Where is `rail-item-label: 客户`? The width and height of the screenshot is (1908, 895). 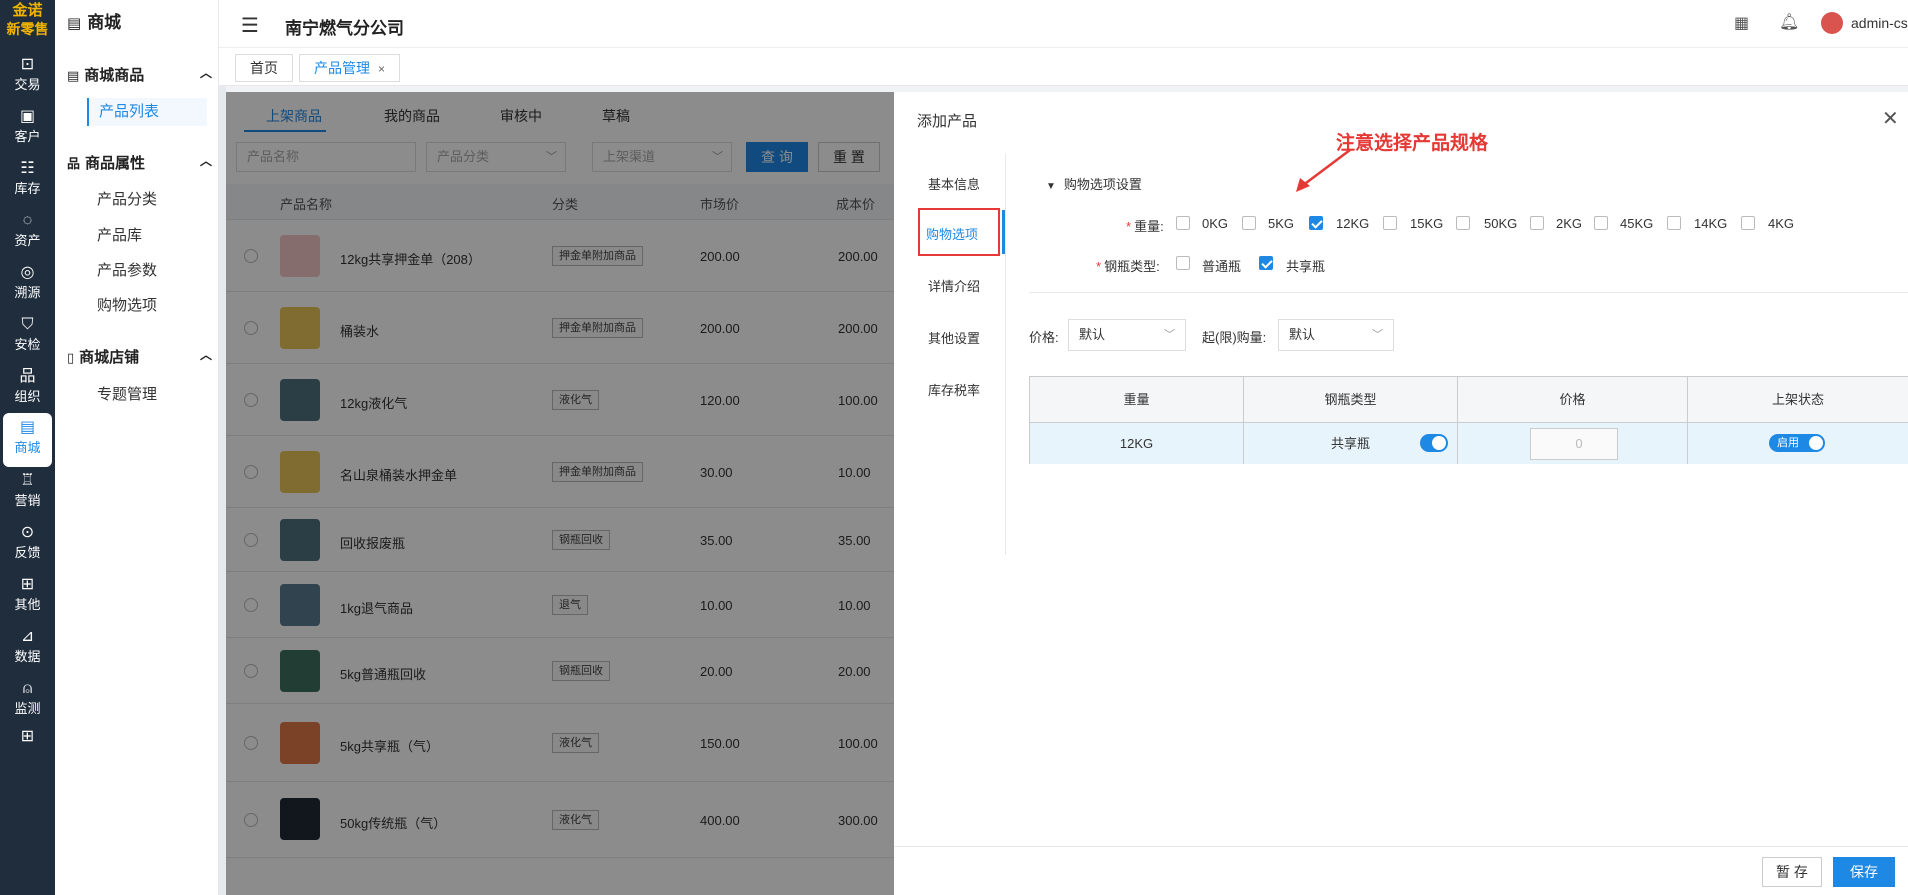
rail-item-label: 客户 is located at coordinates (27, 136).